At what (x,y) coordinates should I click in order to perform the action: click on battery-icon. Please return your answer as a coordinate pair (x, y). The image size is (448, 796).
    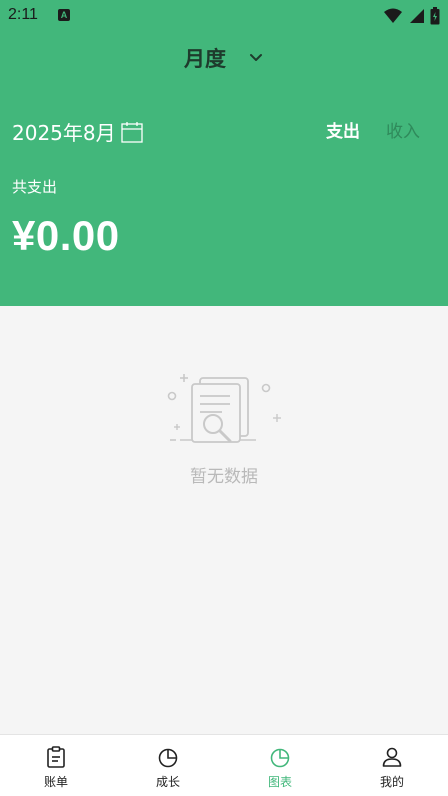
    Looking at the image, I should click on (435, 16).